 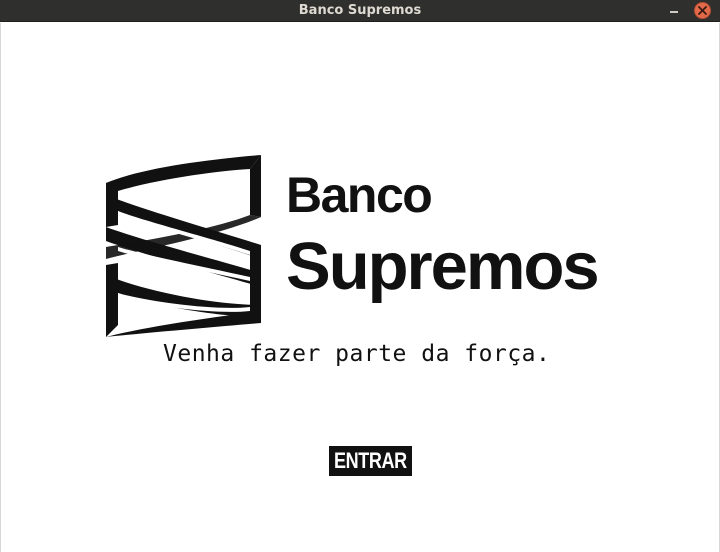 I want to click on window-left-border, so click(x=0, y=287).